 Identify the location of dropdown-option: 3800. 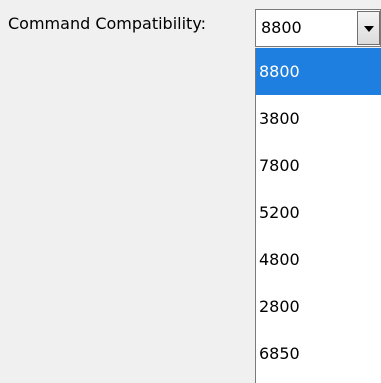
(318, 118).